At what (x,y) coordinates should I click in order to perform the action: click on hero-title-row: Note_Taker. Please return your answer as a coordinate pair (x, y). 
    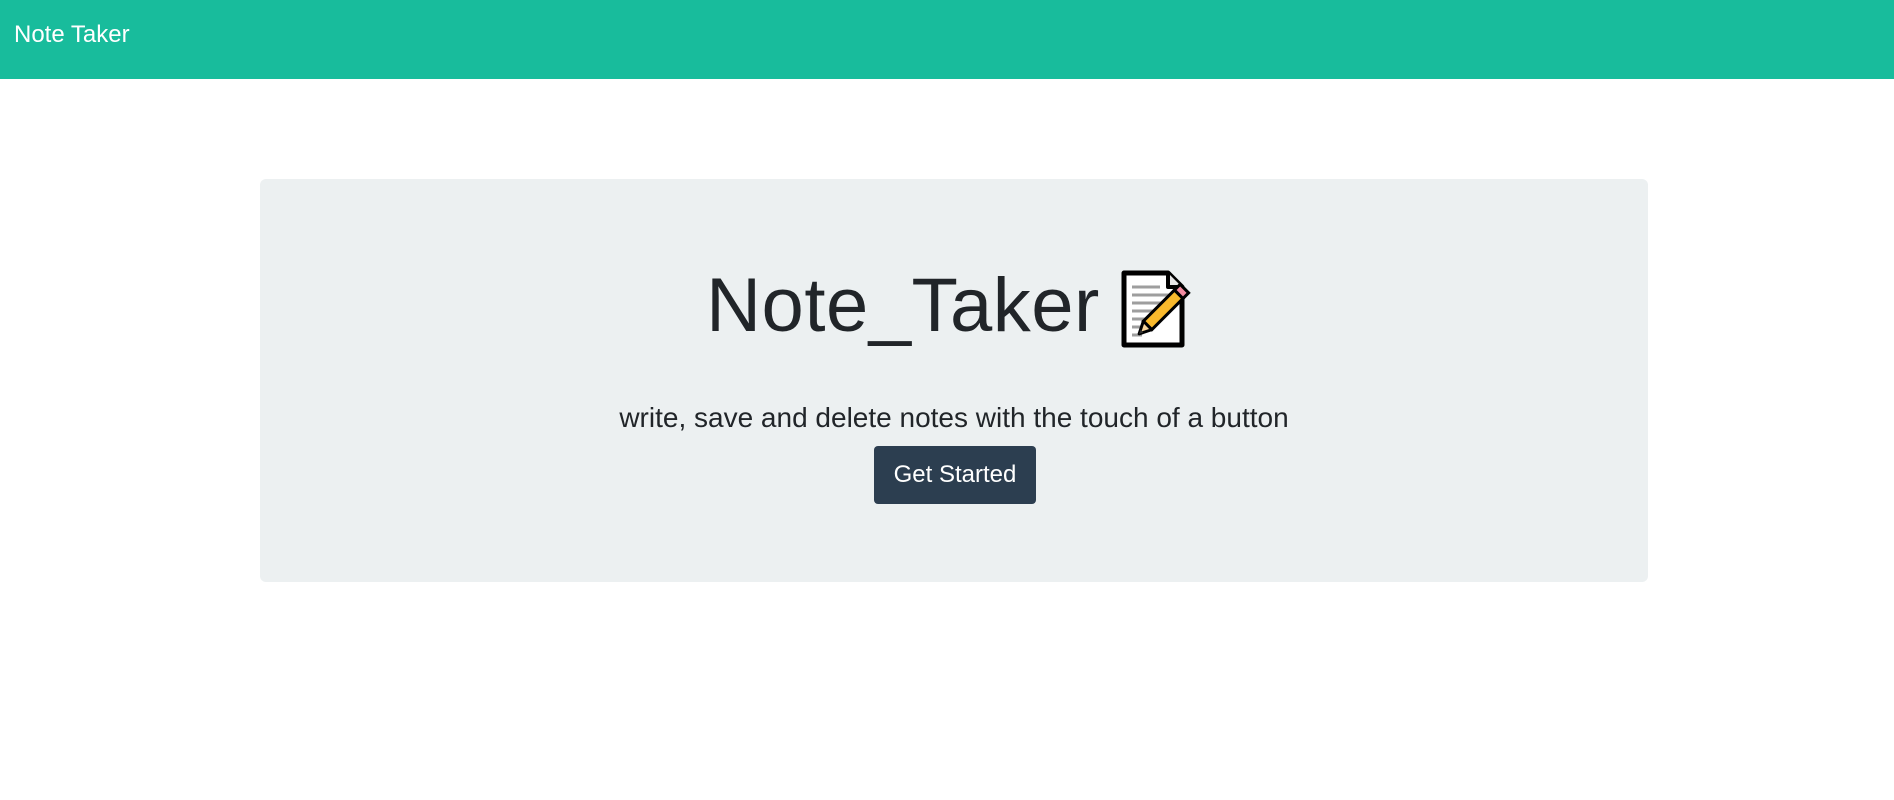
    Looking at the image, I should click on (954, 306).